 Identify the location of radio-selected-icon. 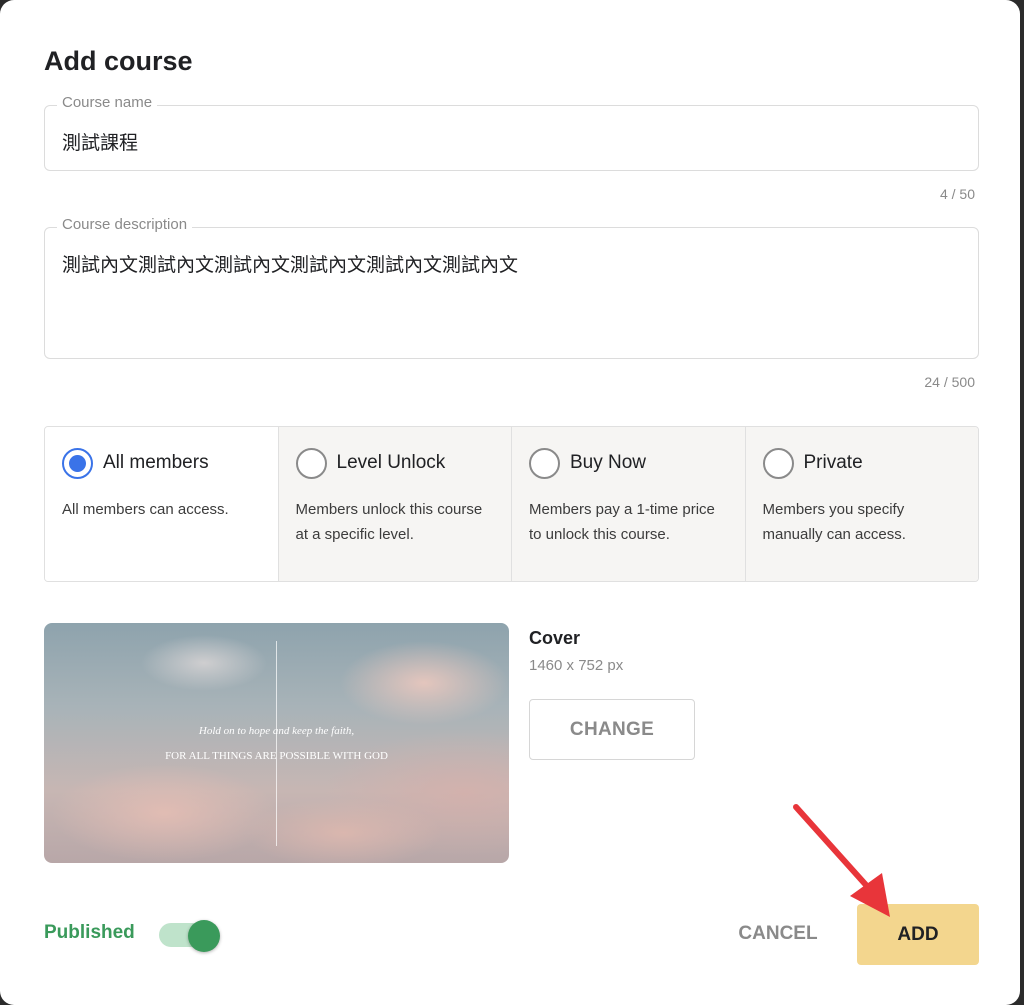
(77, 463).